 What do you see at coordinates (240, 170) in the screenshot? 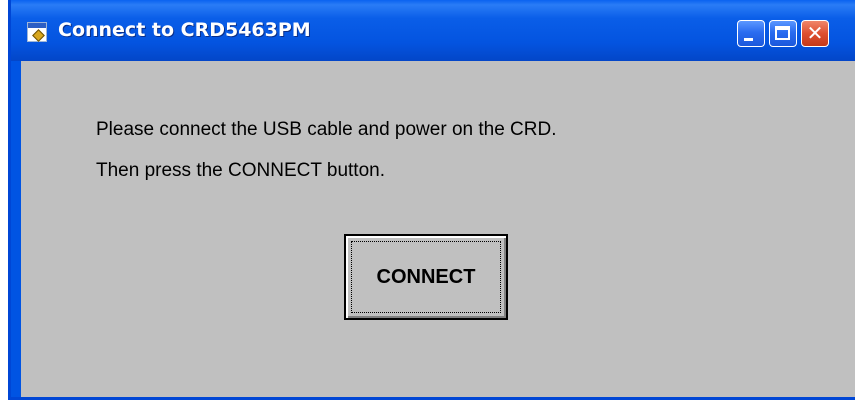
I see `instruction-line-2: Then press the CONNECT button.` at bounding box center [240, 170].